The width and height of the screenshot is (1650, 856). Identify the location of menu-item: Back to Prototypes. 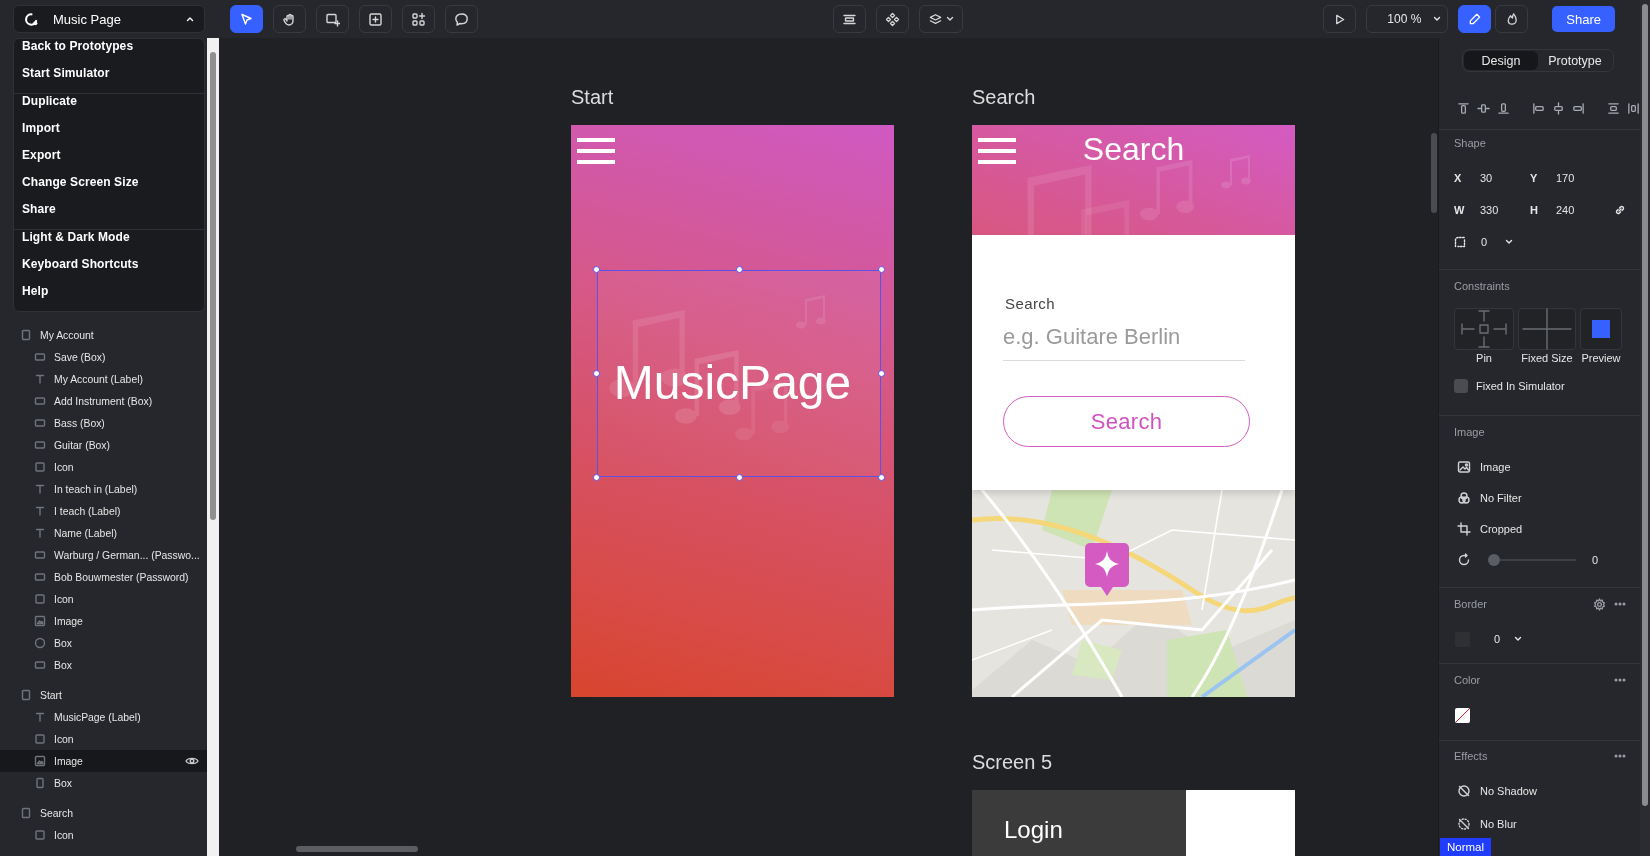
(109, 52).